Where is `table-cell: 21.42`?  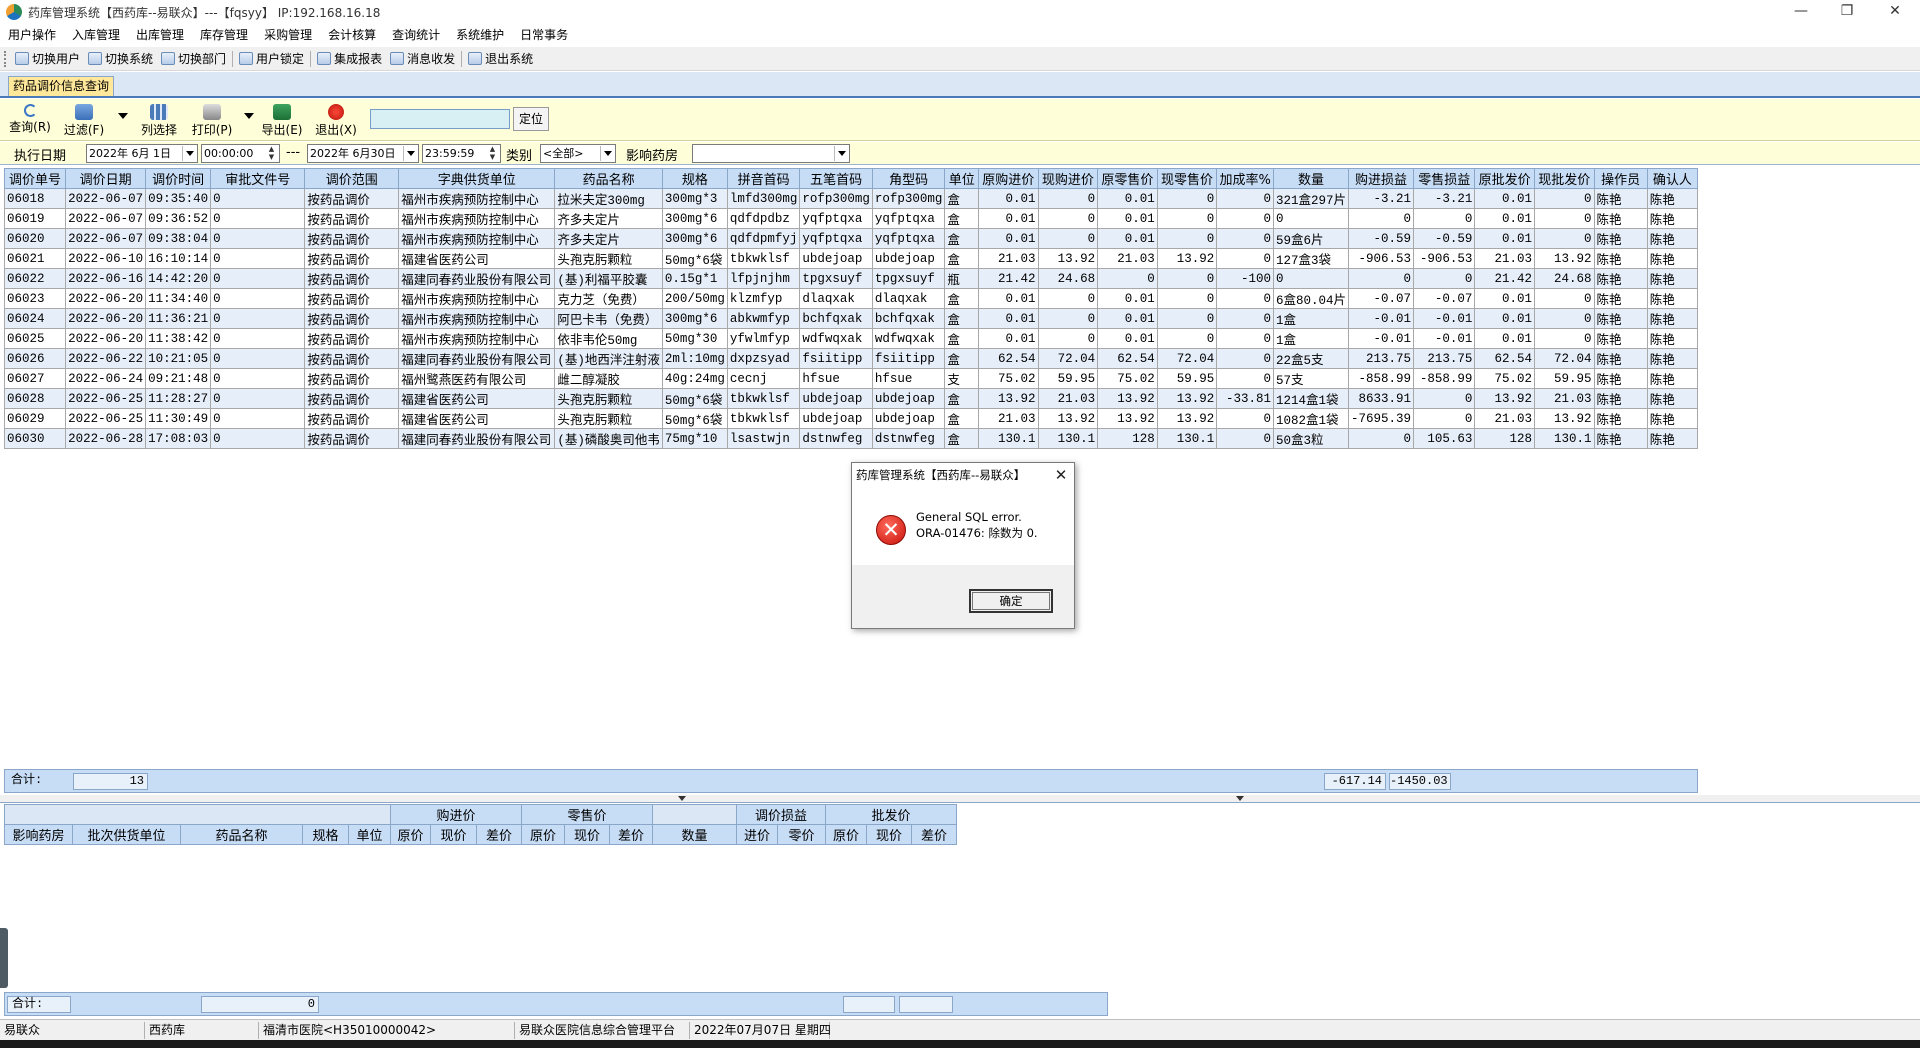 table-cell: 21.42 is located at coordinates (1504, 278).